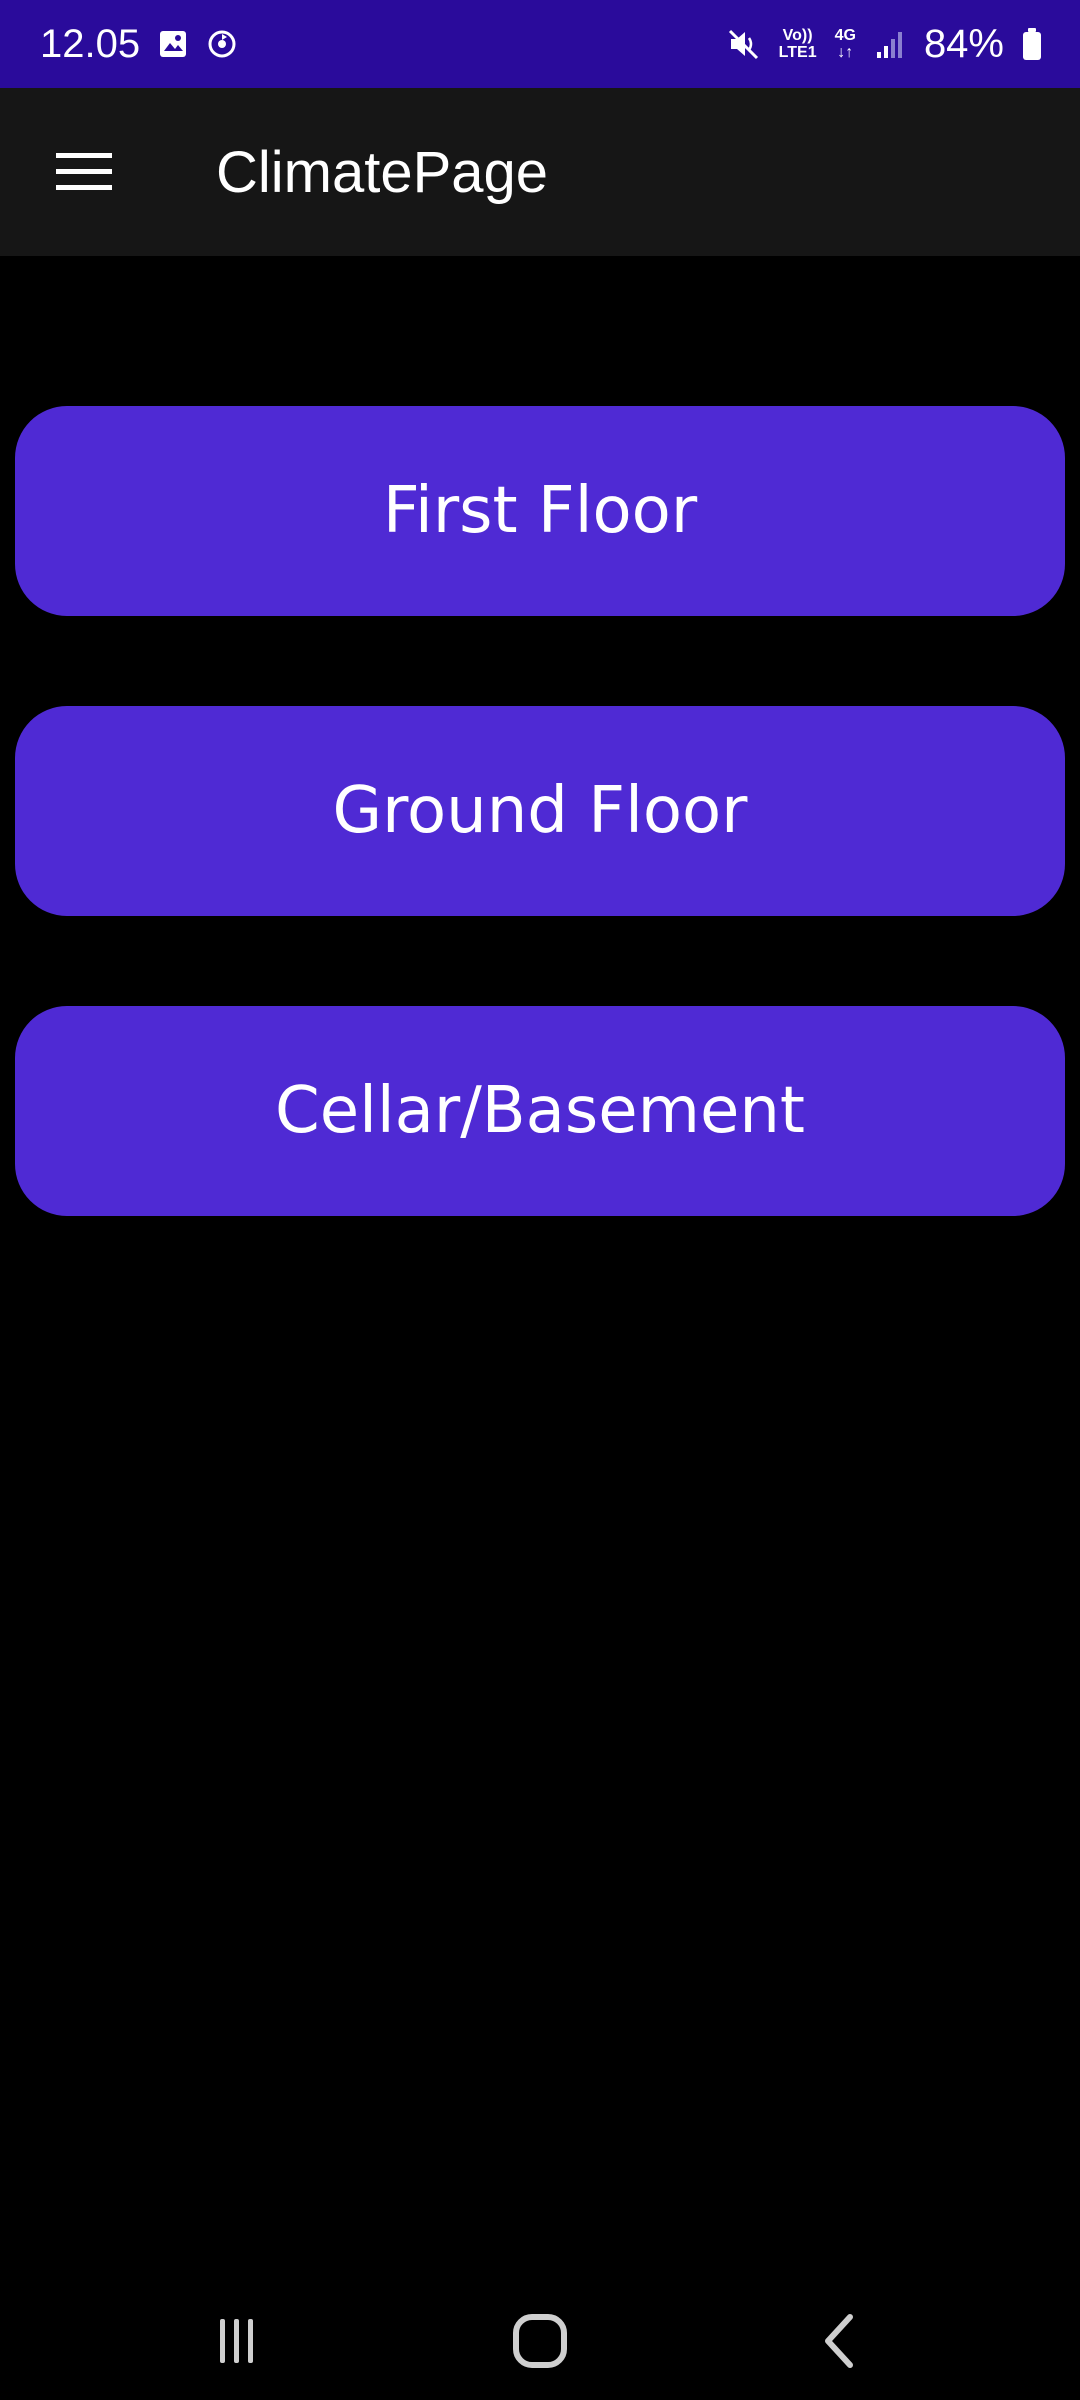  I want to click on volte-label: Vo)), so click(797, 35).